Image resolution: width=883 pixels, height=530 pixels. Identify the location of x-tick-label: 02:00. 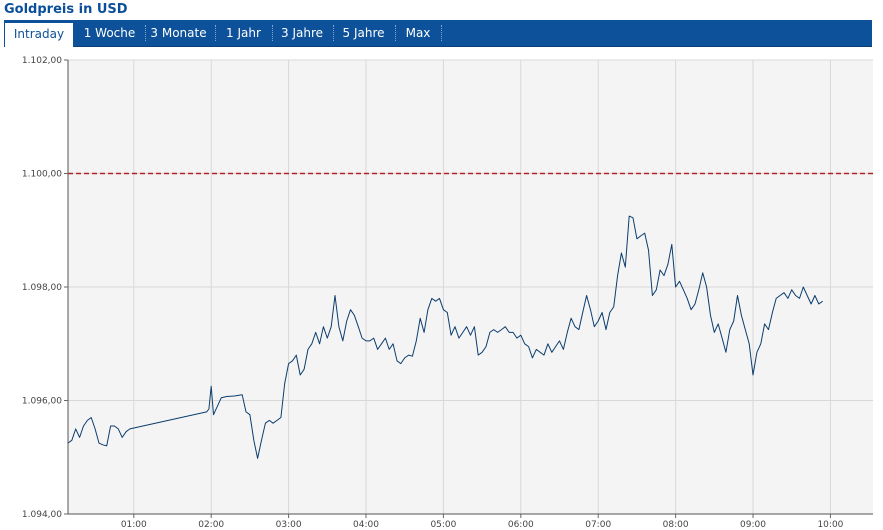
(211, 525).